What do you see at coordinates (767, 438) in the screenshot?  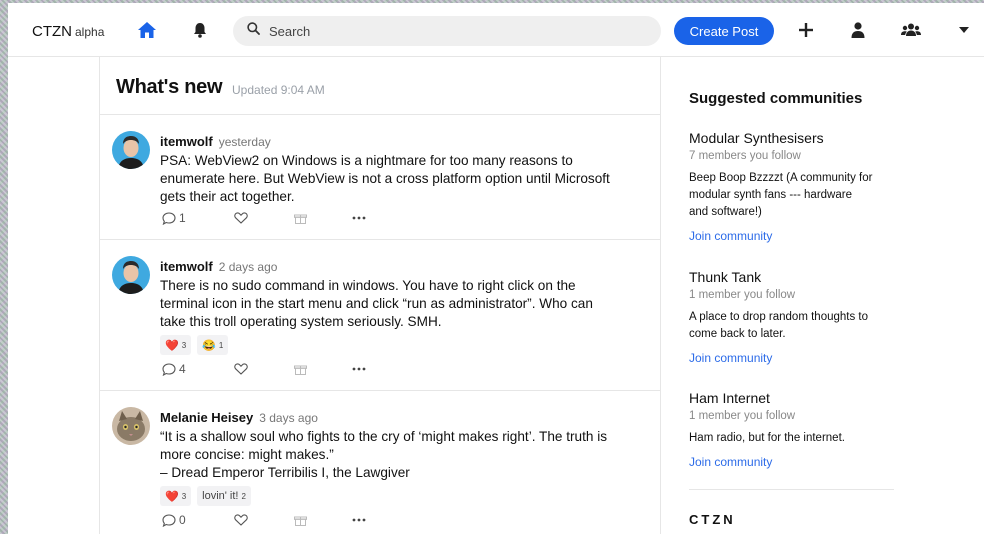 I see `community-description: Ham radio, but for the internet.` at bounding box center [767, 438].